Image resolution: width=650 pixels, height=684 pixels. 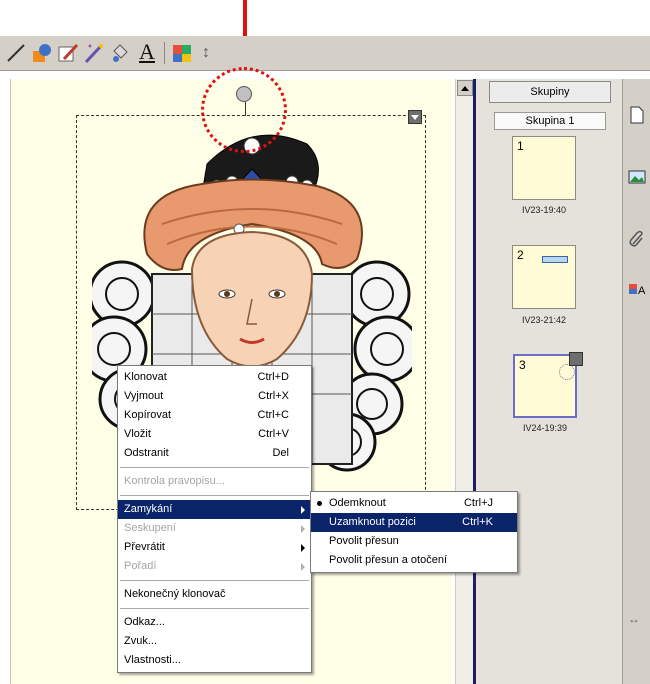 What do you see at coordinates (214, 415) in the screenshot?
I see `menu-item-copy: Kopírovat Ctrl+C` at bounding box center [214, 415].